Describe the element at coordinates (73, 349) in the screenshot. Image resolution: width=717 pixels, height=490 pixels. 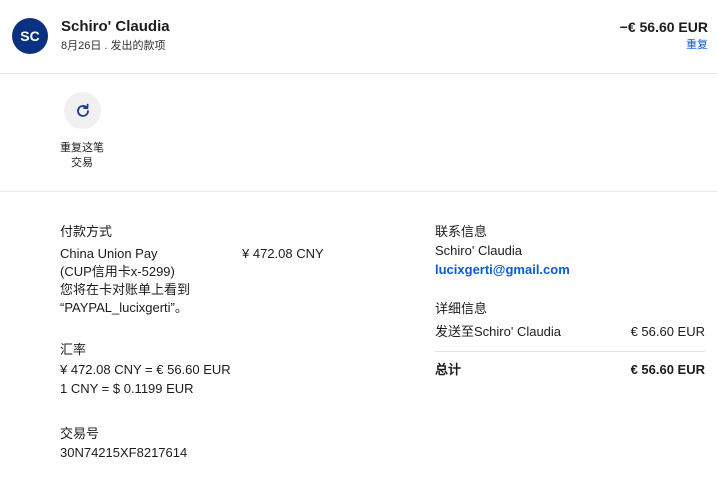
I see `exchange-rate-title: 汇率` at that location.